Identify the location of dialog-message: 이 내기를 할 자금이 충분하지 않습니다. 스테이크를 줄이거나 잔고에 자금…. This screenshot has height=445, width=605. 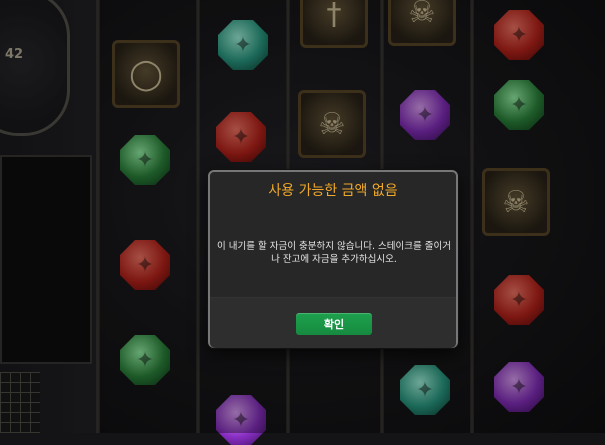
(334, 253).